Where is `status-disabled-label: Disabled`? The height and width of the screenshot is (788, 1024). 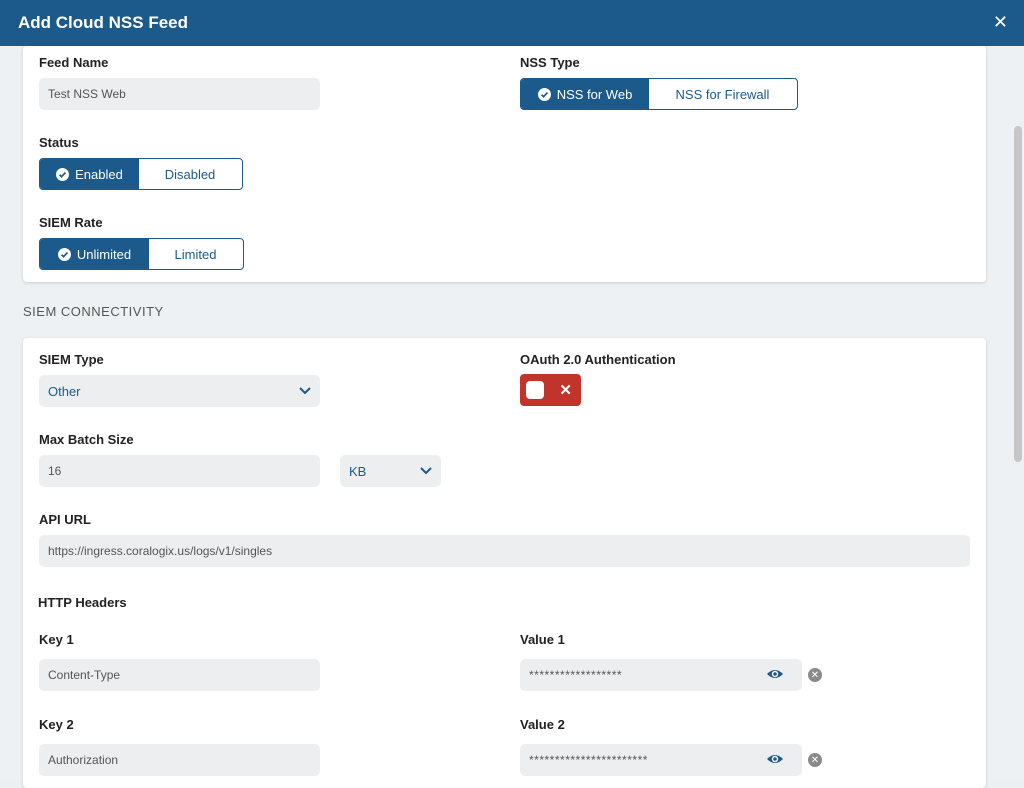
status-disabled-label: Disabled is located at coordinates (190, 174).